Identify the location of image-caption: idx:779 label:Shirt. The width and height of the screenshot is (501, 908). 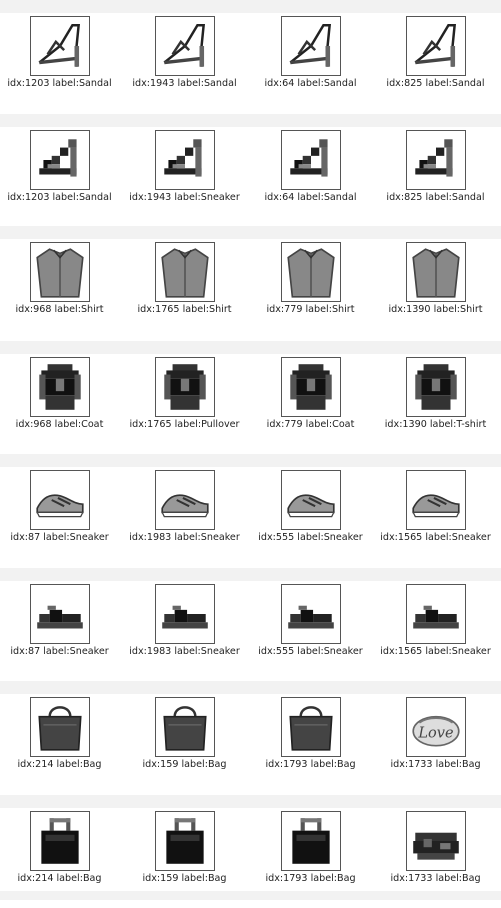
(310, 309).